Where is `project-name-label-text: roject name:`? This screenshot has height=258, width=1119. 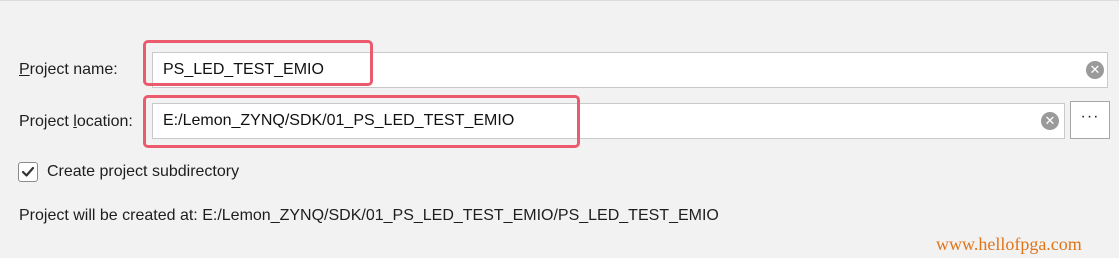 project-name-label-text: roject name: is located at coordinates (73, 69).